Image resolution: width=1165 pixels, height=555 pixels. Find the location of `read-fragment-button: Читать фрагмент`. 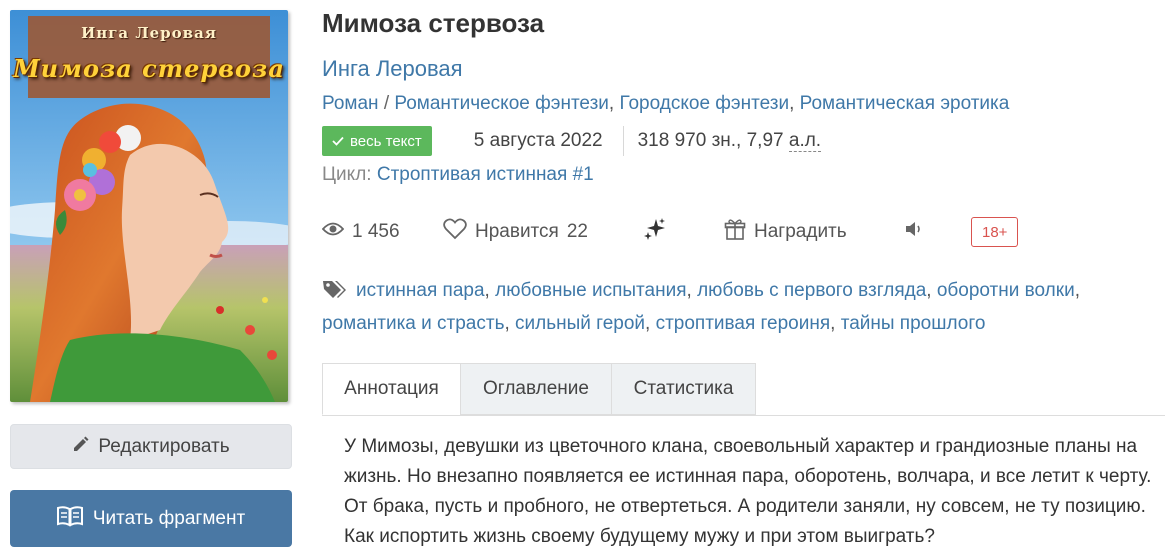

read-fragment-button: Читать фрагмент is located at coordinates (151, 518).